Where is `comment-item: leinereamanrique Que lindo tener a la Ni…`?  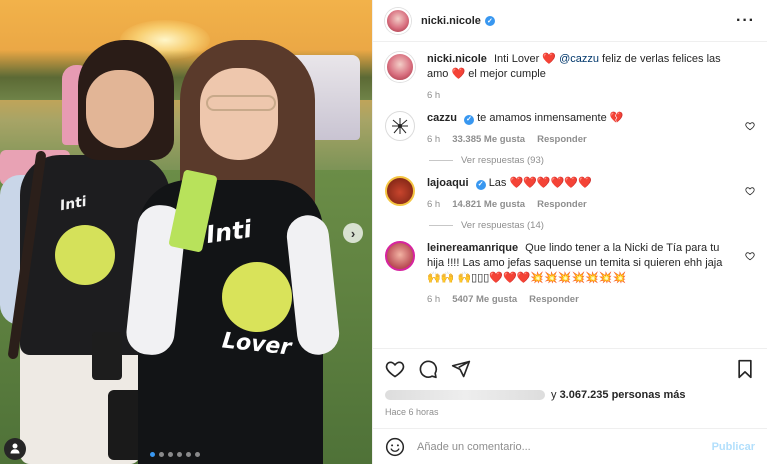
comment-item: leinereamanrique Que lindo tener a la Ni… is located at coordinates (570, 274).